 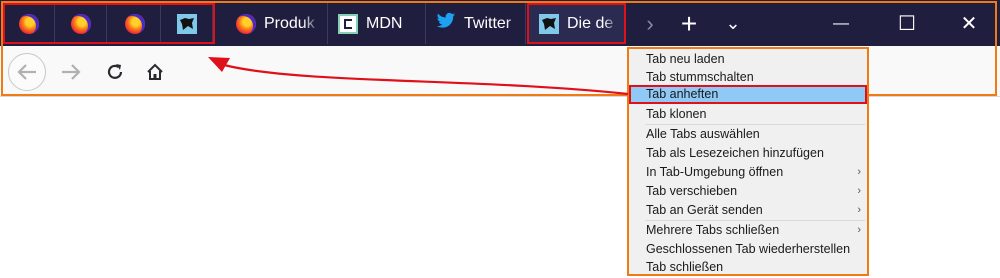 What do you see at coordinates (733, 23) in the screenshot?
I see `list-all-tabs-chevron-icon: ⌄` at bounding box center [733, 23].